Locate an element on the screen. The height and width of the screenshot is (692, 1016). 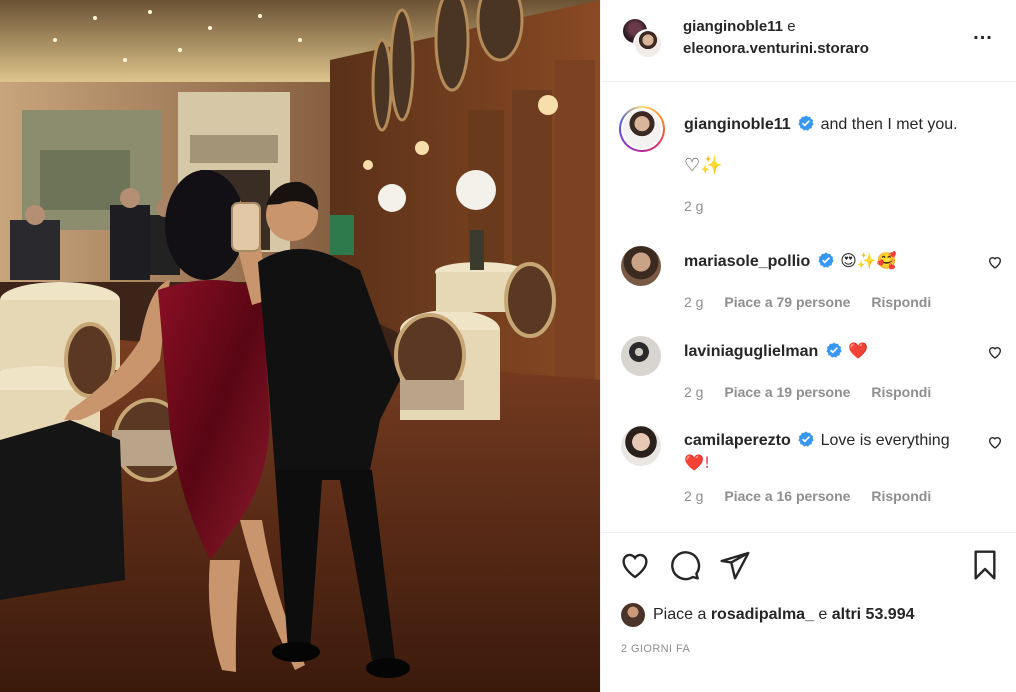
author-username-2: eleonora.venturini.storaro is located at coordinates (776, 48).